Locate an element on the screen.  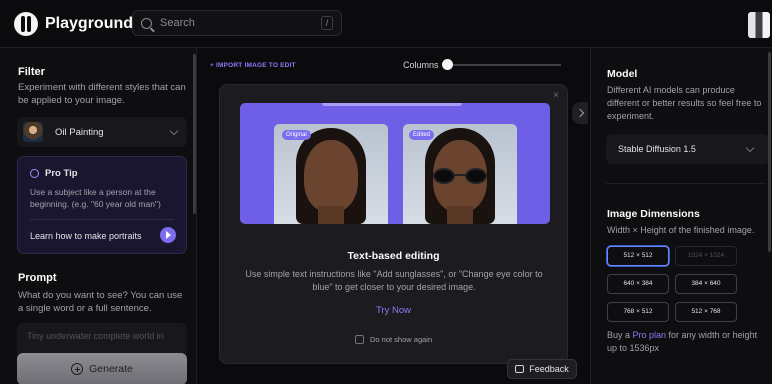
dimension-option-512x512: 512 × 512 is located at coordinates (638, 256).